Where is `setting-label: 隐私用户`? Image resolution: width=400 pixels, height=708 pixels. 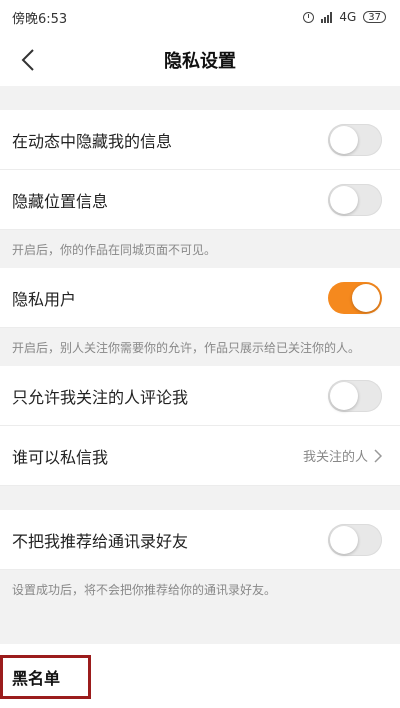
setting-label: 隐私用户 is located at coordinates (44, 299).